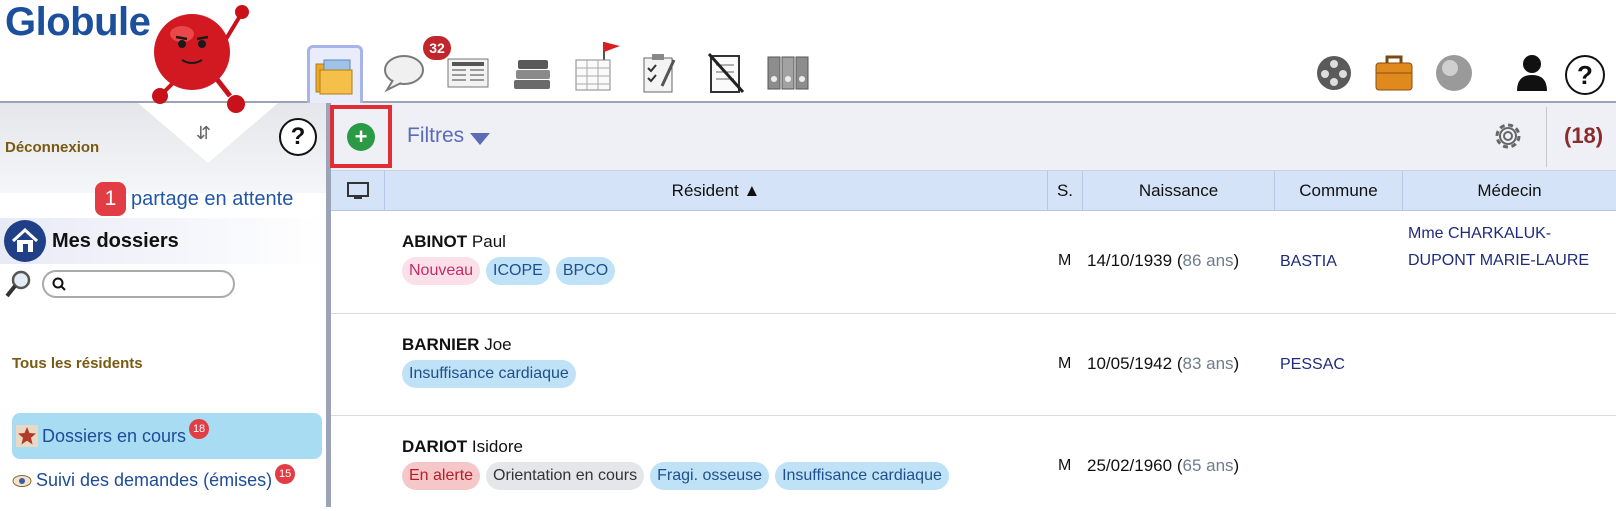  Describe the element at coordinates (212, 199) in the screenshot. I see `pending-shares-label: partage en attente` at that location.